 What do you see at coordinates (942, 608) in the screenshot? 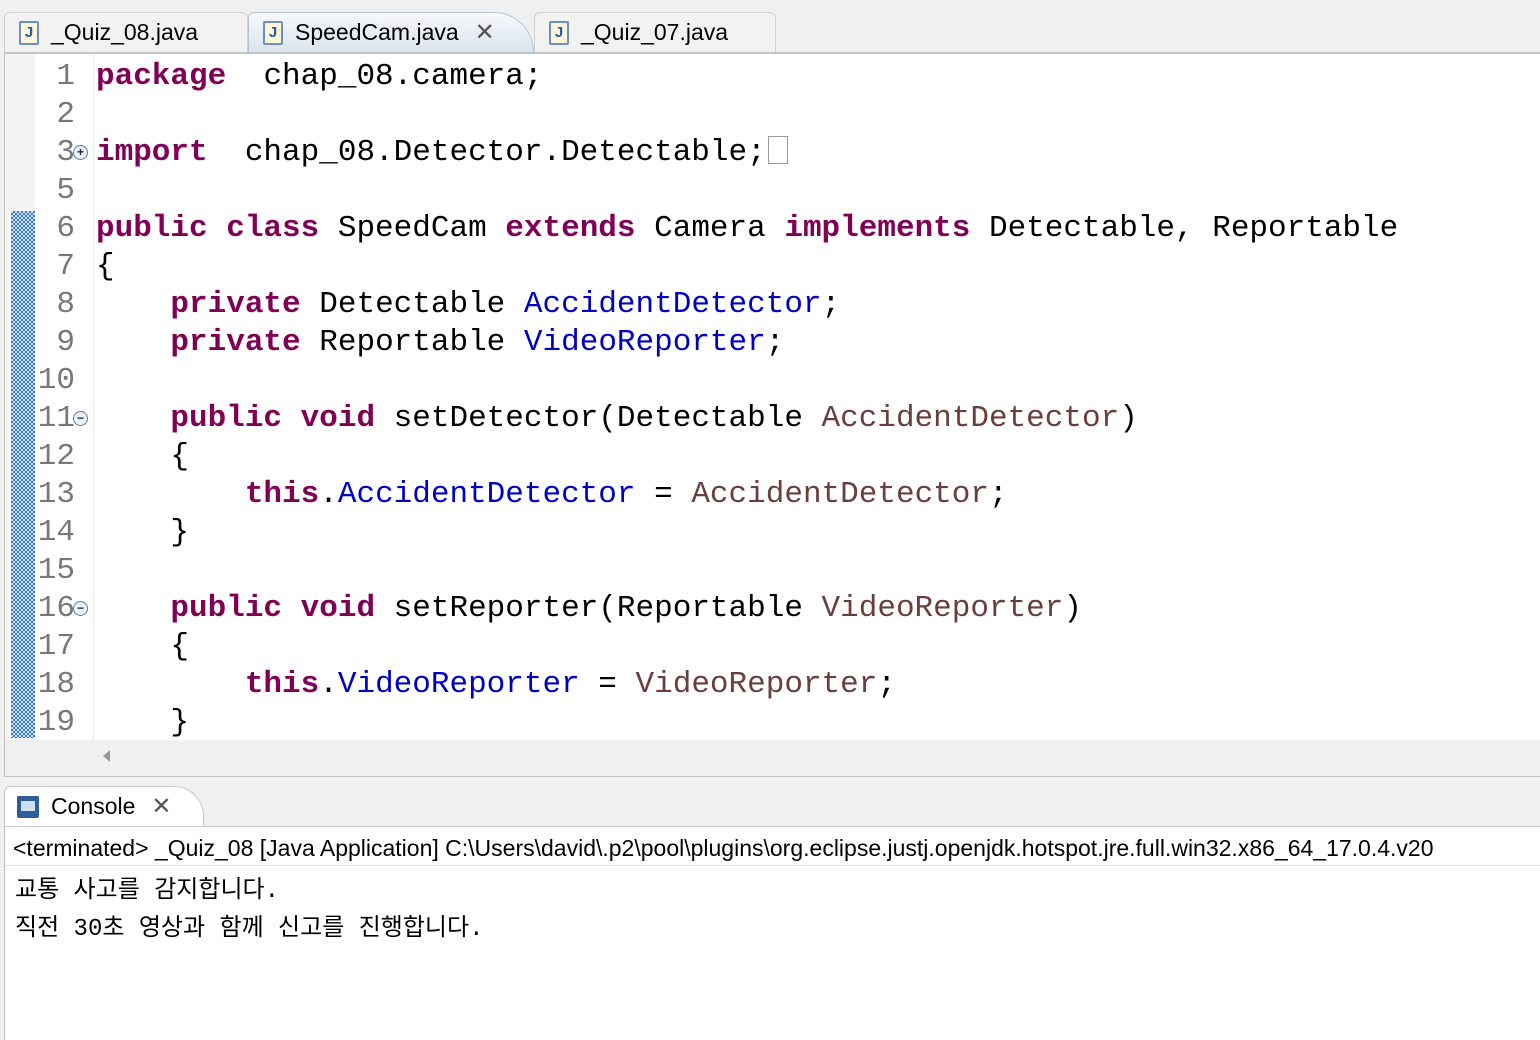
I see `parameter-token: VideoReporter` at bounding box center [942, 608].